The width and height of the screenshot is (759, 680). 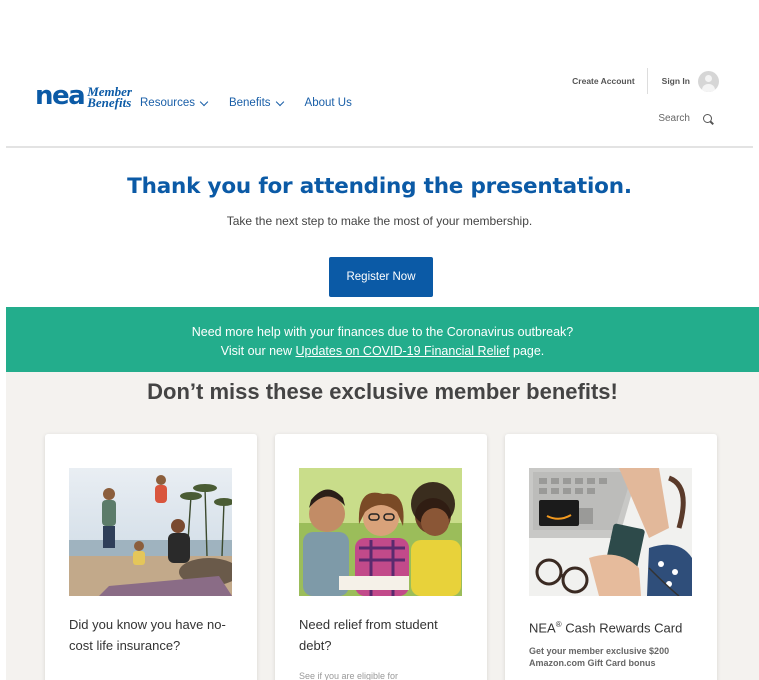 I want to click on nav-benefits: Benefits, so click(x=256, y=103).